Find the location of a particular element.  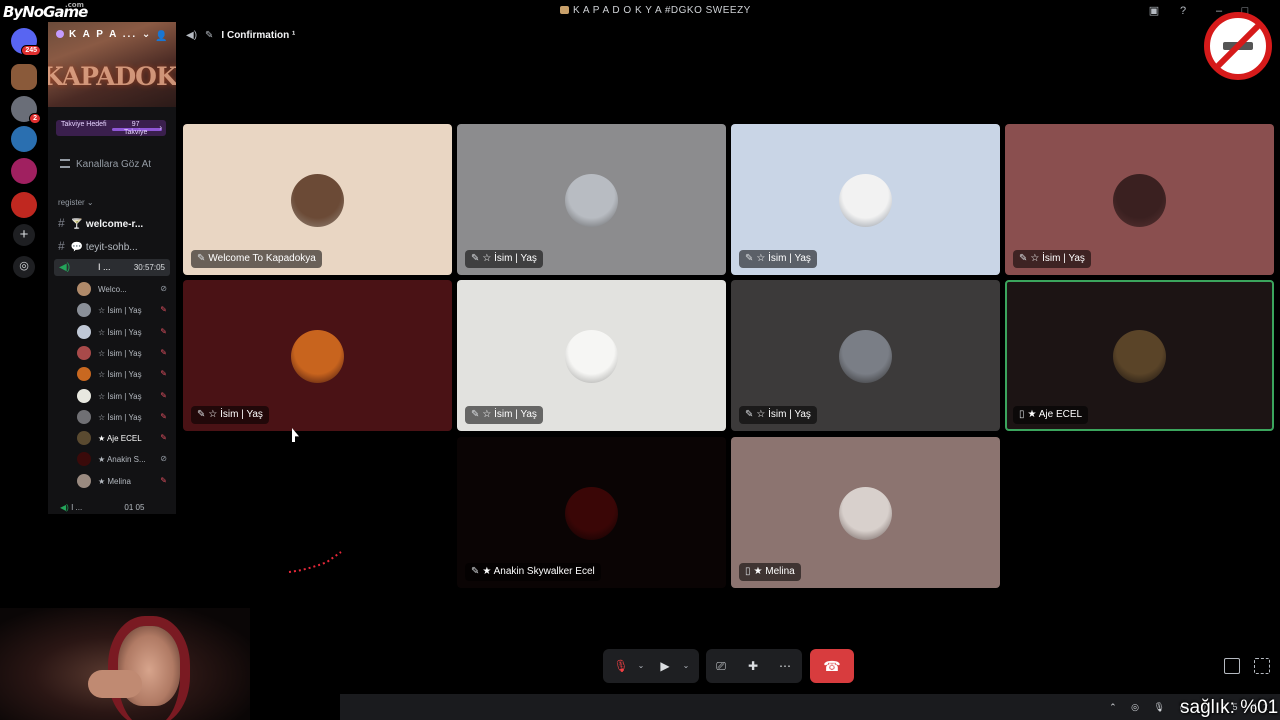

popout-icon is located at coordinates (1232, 666).